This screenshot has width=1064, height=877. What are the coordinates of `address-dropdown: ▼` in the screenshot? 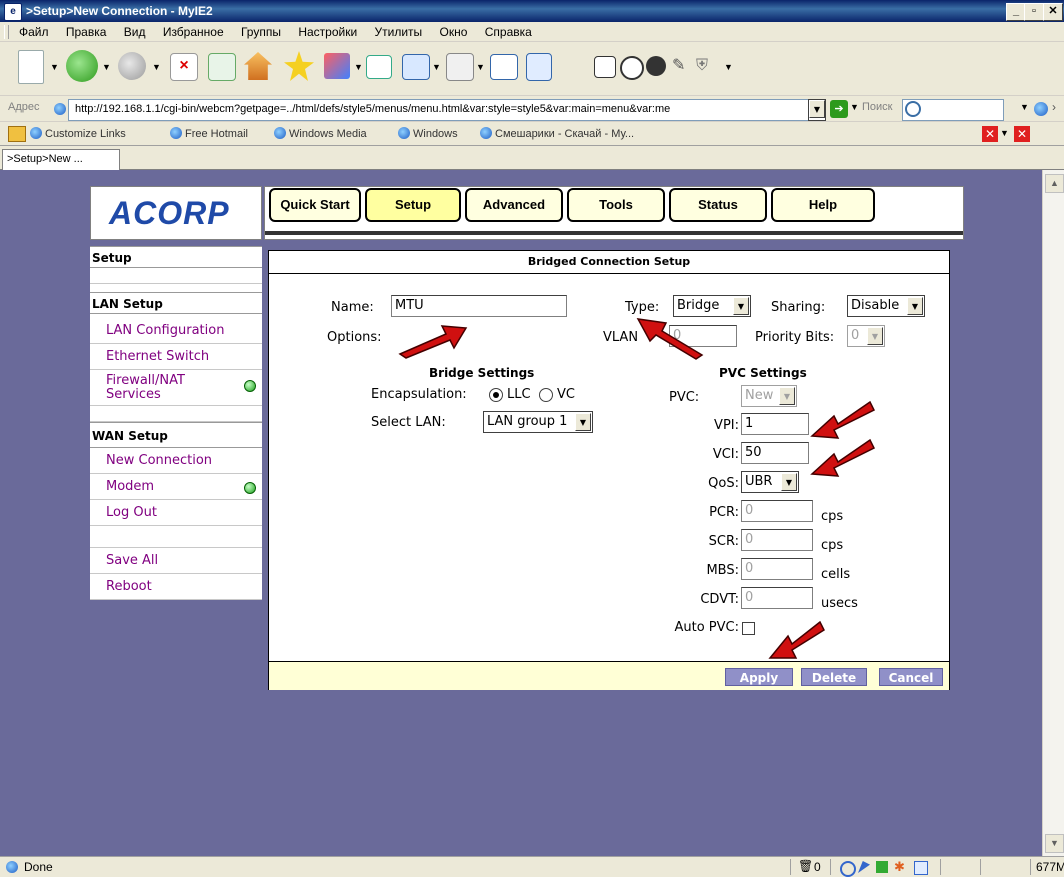 It's located at (817, 110).